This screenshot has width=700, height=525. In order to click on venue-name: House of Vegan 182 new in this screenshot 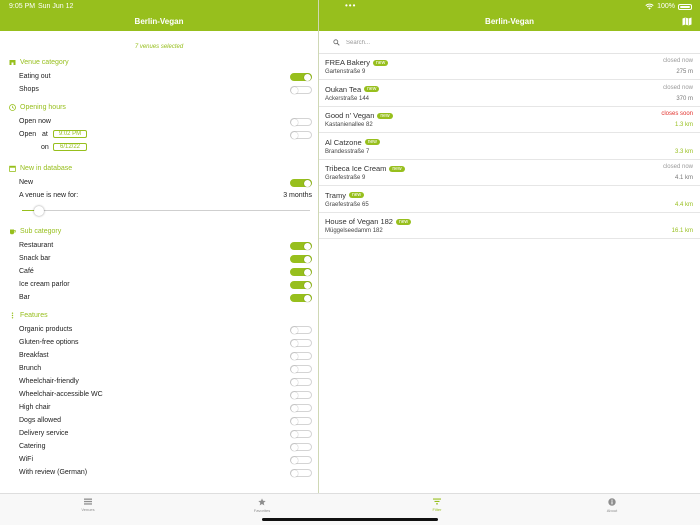, I will do `click(368, 221)`.